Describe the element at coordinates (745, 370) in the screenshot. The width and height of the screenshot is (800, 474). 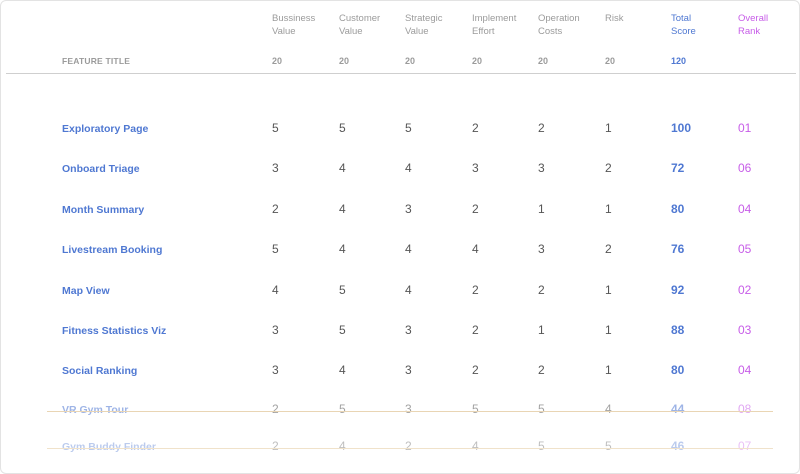
I see `overall-rank: 04` at that location.